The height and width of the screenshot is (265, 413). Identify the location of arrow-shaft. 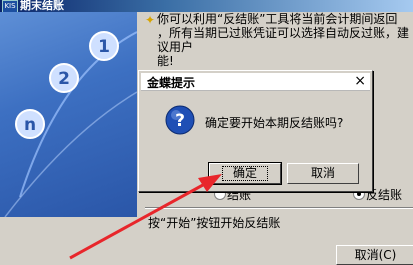
(141, 219).